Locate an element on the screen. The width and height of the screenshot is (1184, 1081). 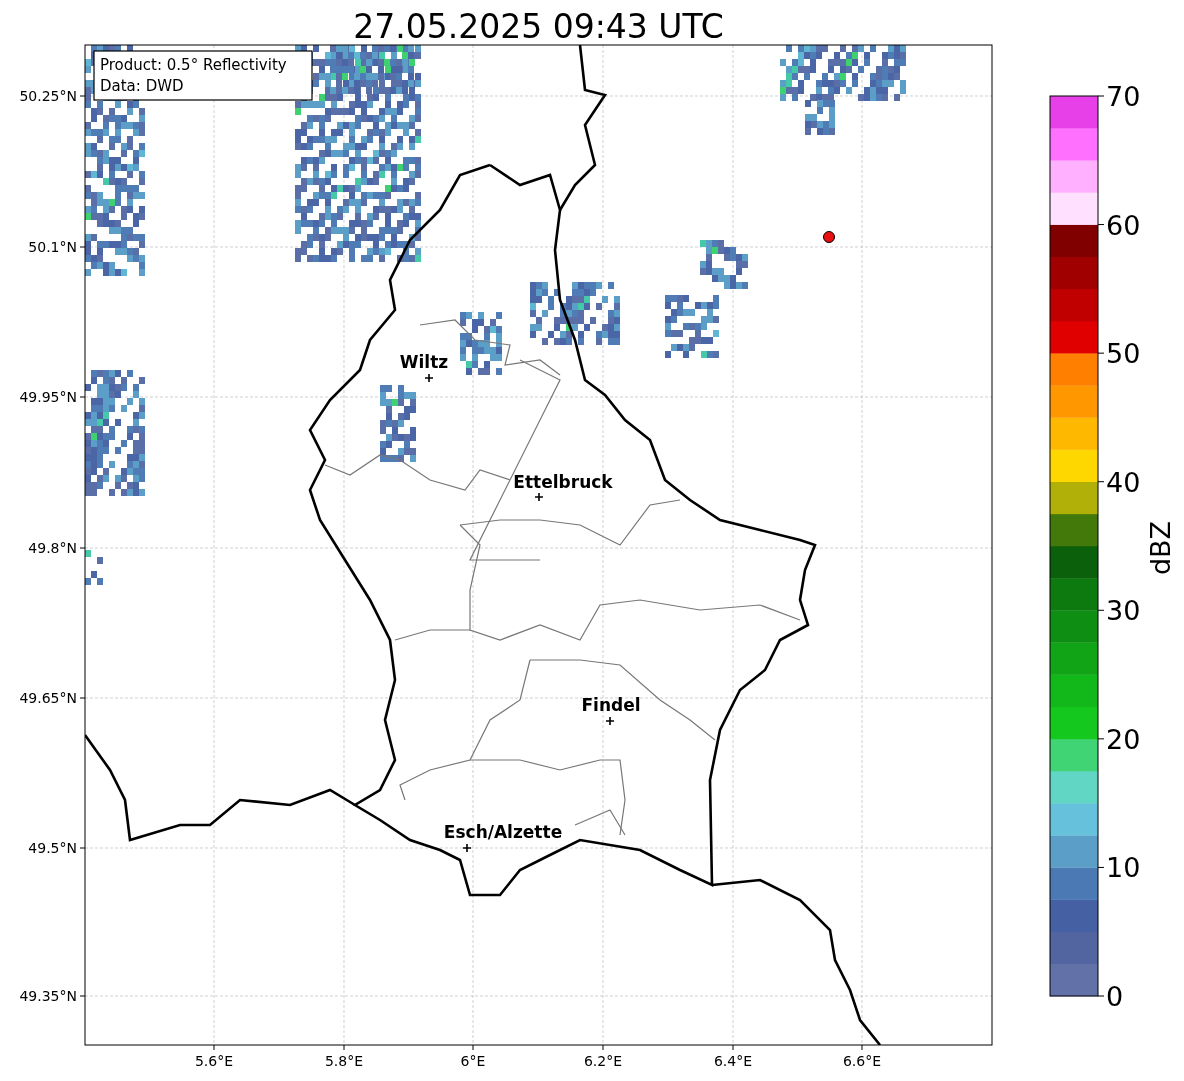
axis-tick-label: 6°E is located at coordinates (473, 1061).